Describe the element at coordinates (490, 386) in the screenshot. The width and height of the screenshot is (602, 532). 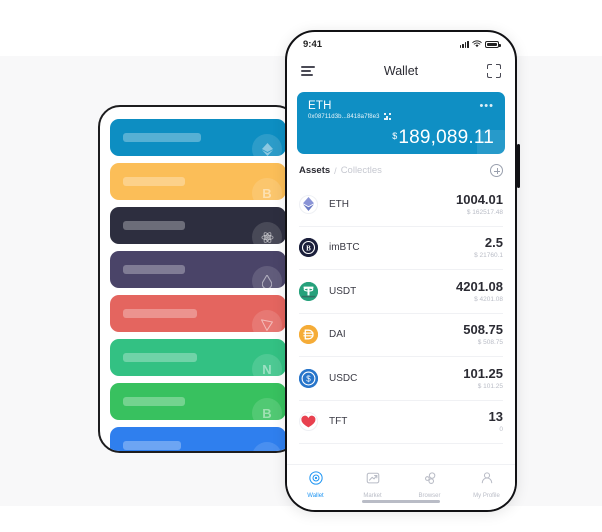
I see `asset-fiat-value: $ 101.25` at that location.